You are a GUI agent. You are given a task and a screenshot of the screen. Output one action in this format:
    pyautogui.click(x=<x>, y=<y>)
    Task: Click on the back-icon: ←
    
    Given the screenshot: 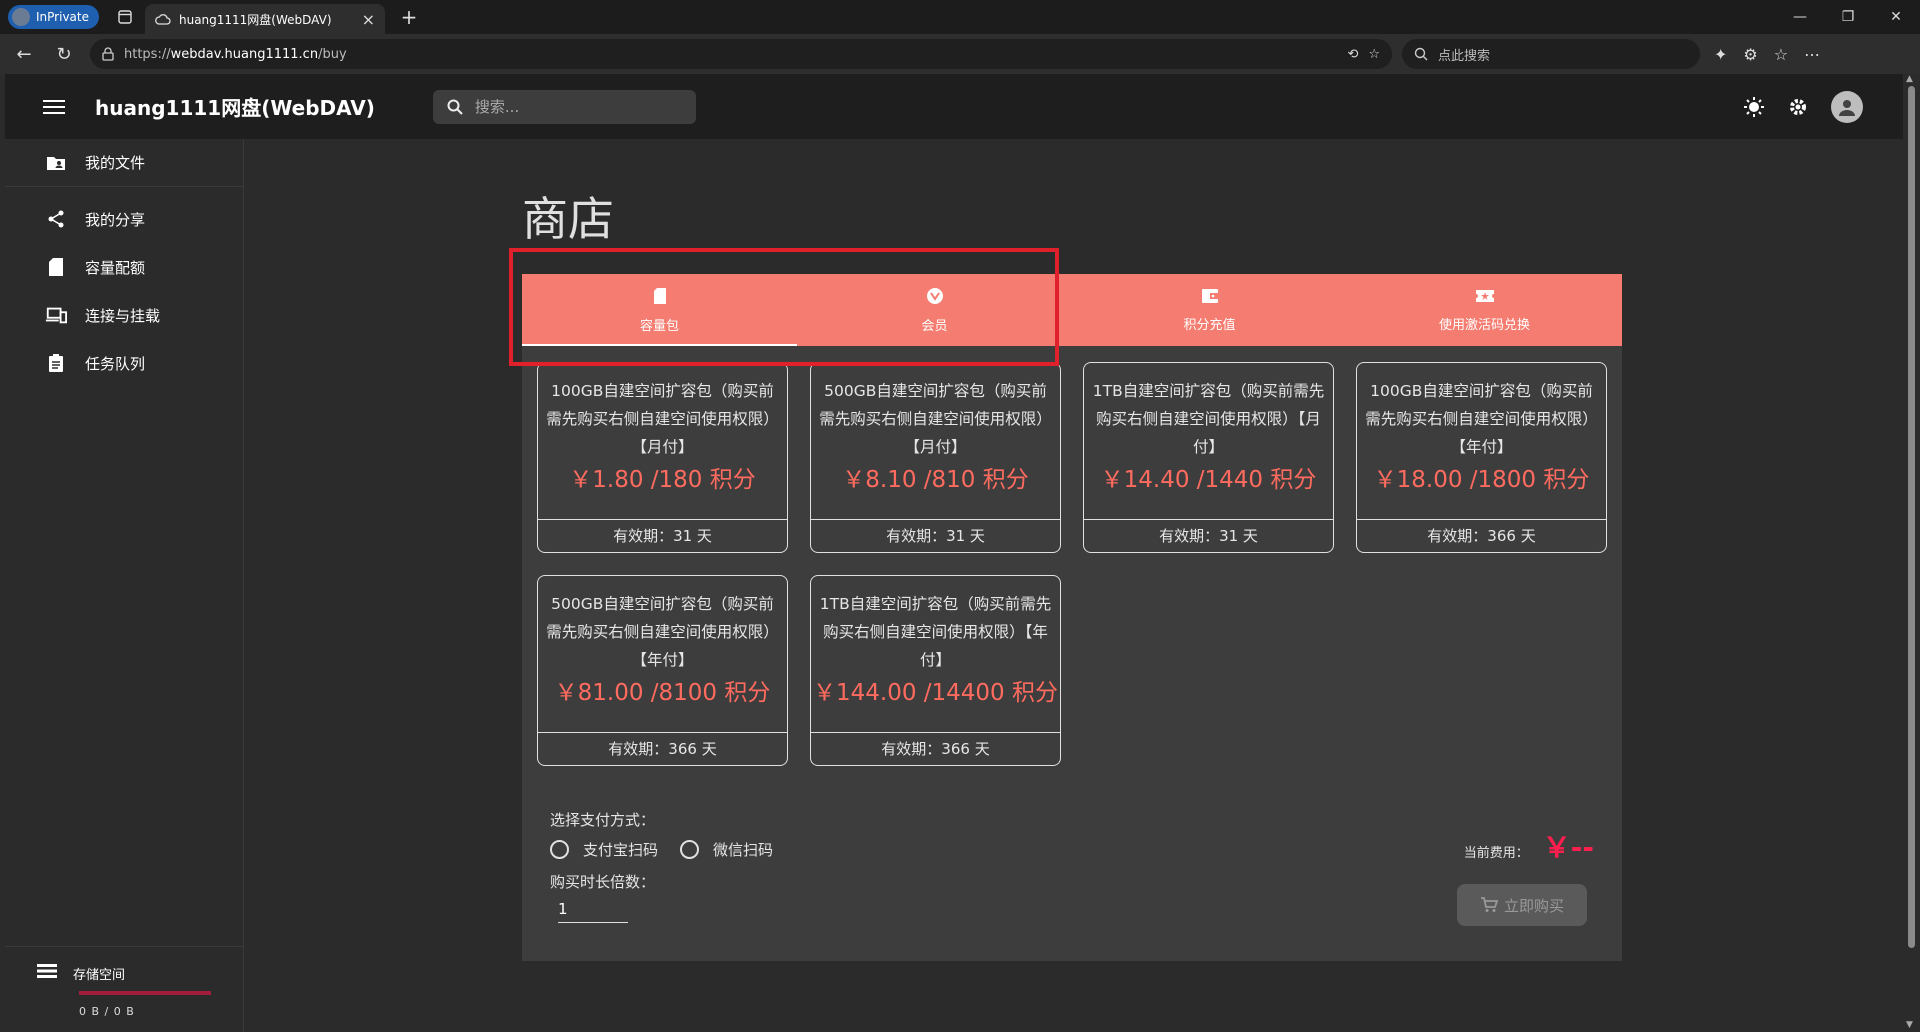 What is the action you would take?
    pyautogui.click(x=24, y=54)
    